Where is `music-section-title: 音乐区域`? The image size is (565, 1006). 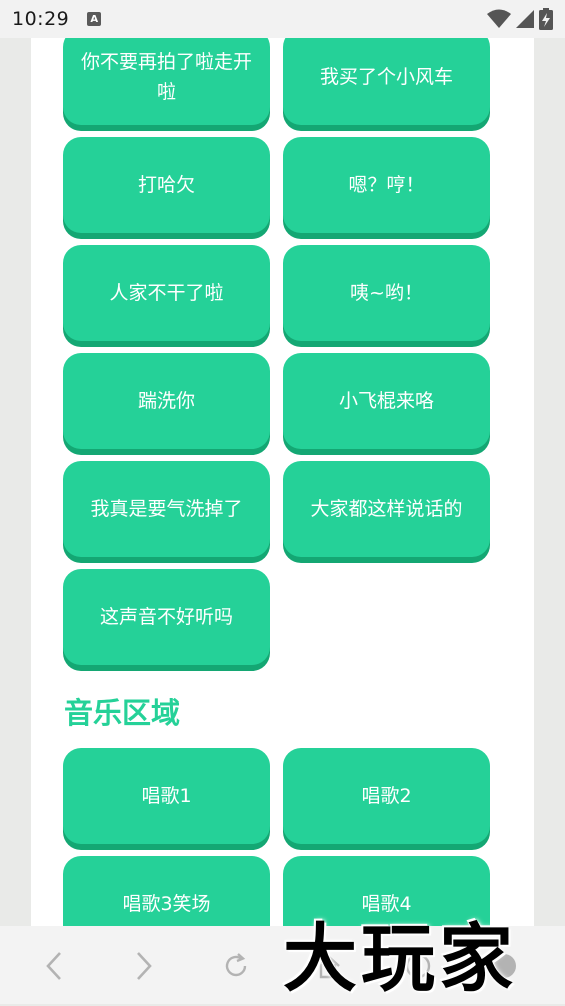 music-section-title: 音乐区域 is located at coordinates (122, 713).